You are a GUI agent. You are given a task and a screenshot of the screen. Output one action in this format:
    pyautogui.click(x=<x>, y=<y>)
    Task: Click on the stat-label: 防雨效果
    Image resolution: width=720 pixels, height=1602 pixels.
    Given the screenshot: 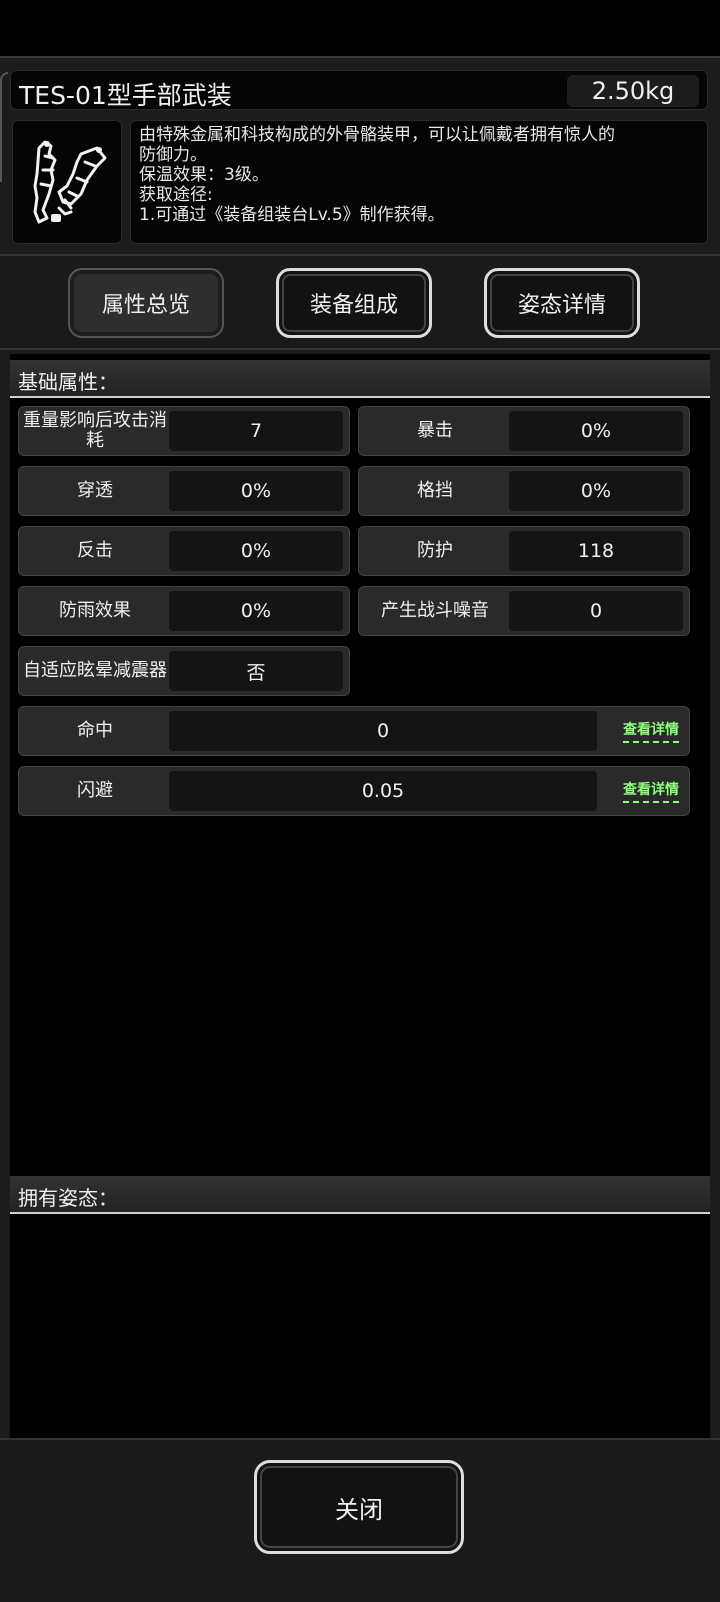 What is the action you would take?
    pyautogui.click(x=95, y=610)
    